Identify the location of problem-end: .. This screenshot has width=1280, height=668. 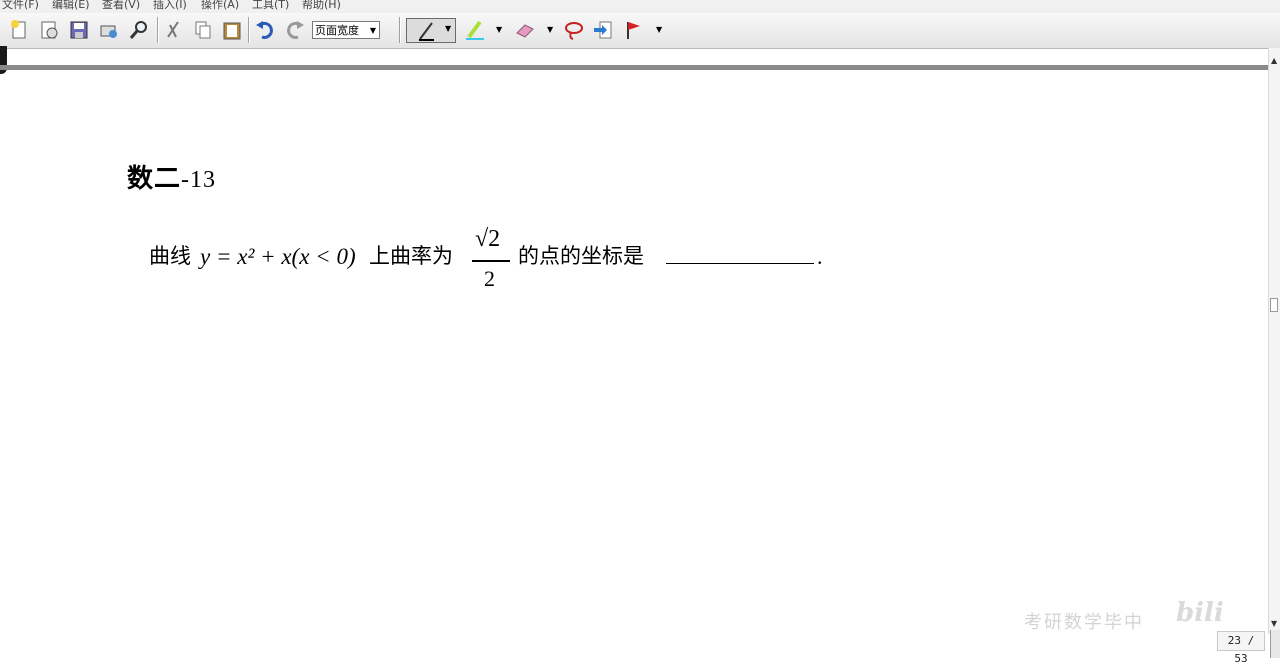
(820, 256).